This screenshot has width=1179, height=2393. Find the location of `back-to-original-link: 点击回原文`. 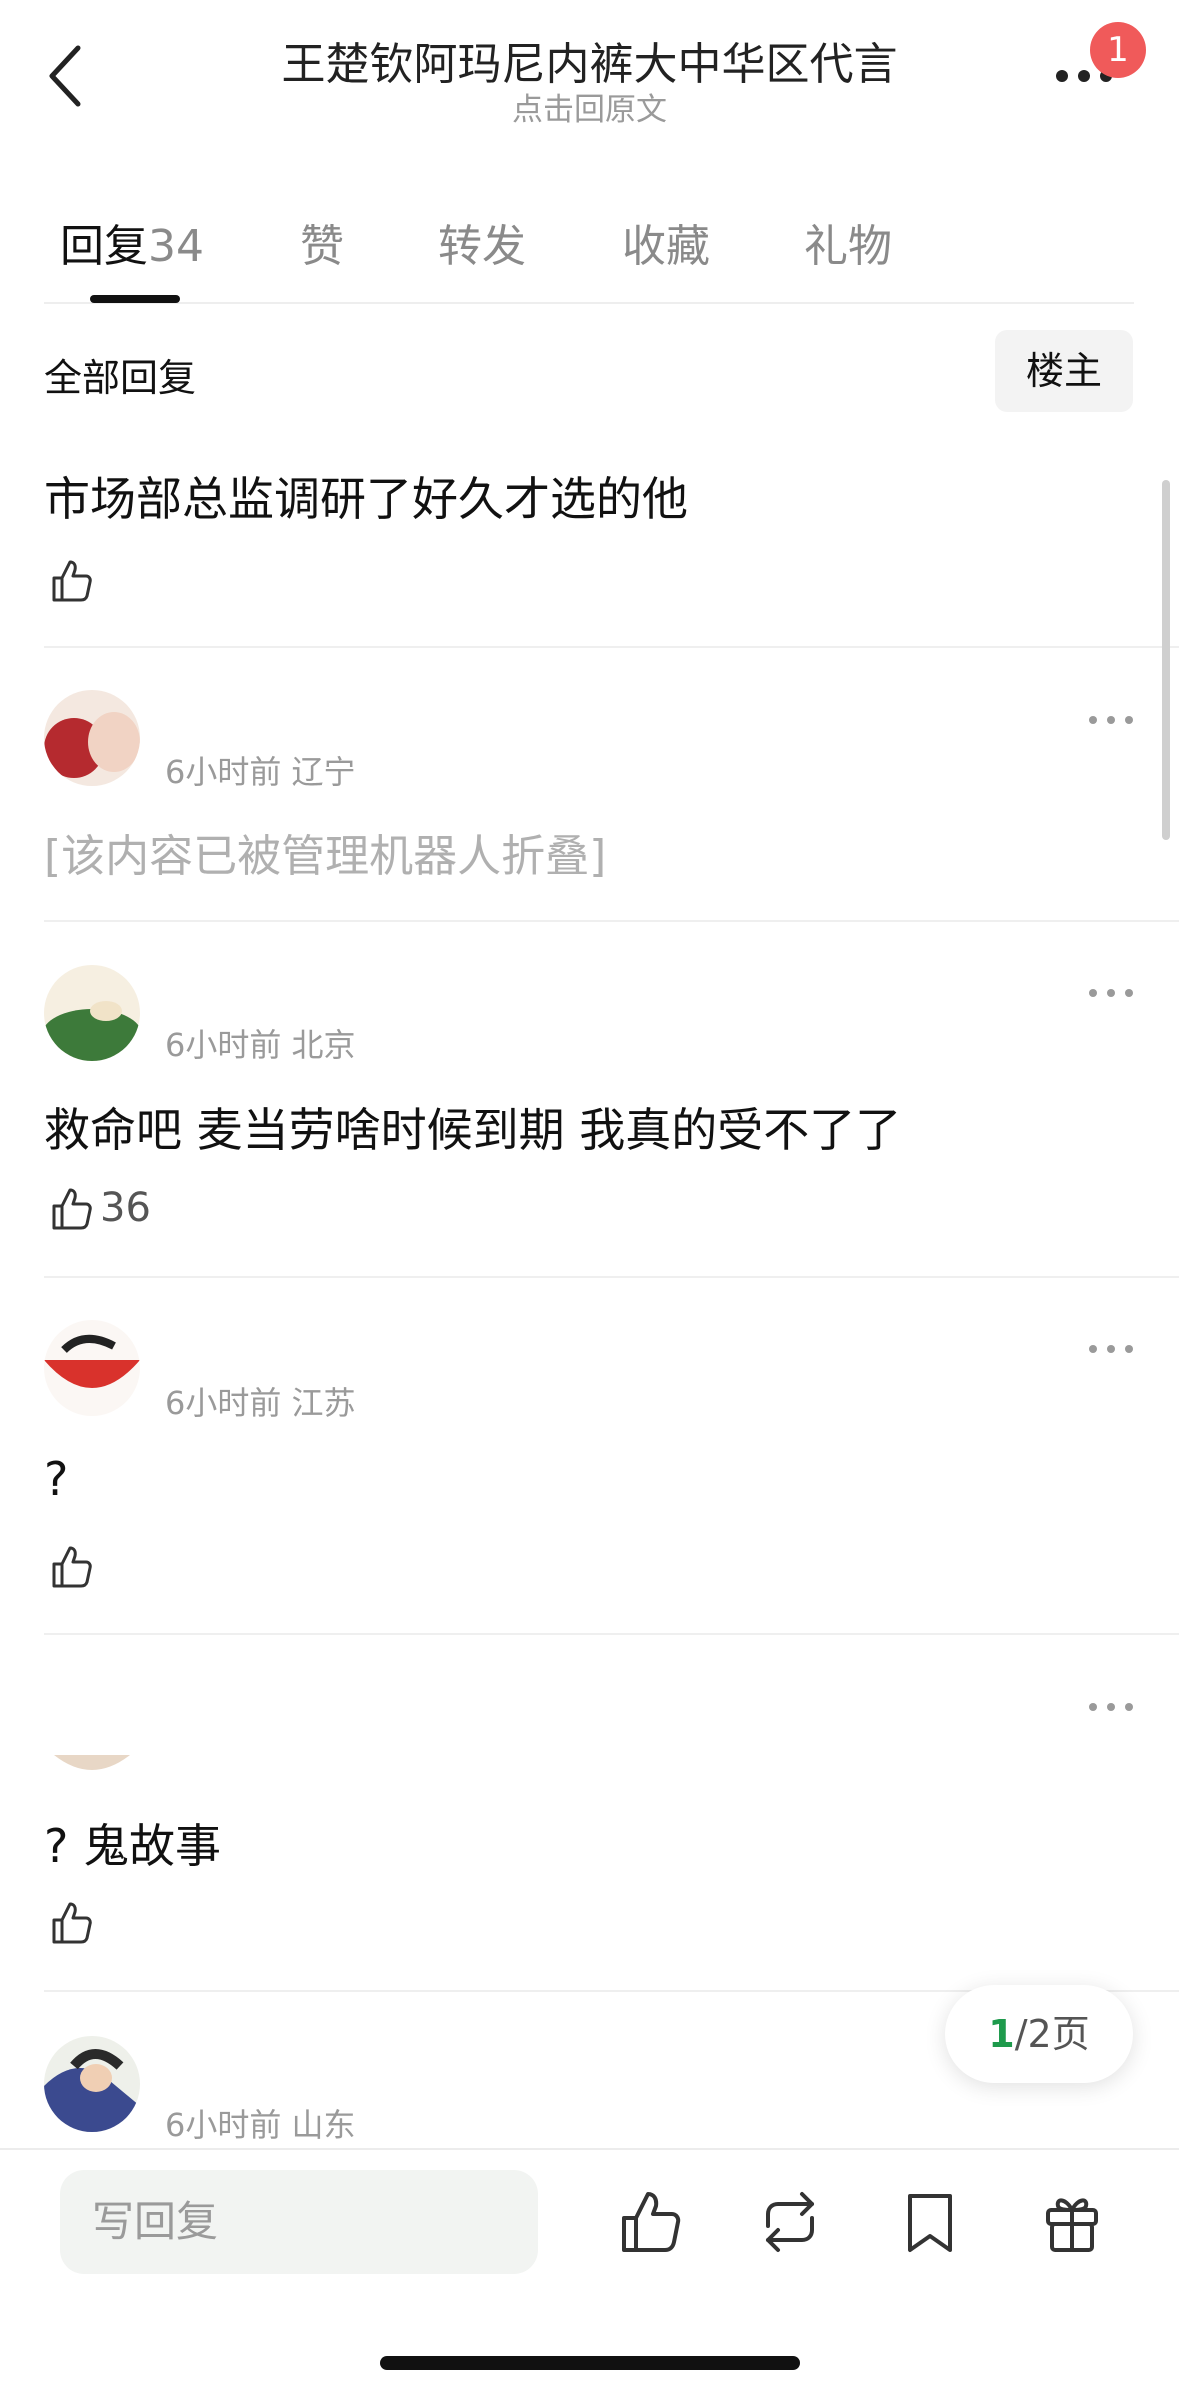

back-to-original-link: 点击回原文 is located at coordinates (589, 106).